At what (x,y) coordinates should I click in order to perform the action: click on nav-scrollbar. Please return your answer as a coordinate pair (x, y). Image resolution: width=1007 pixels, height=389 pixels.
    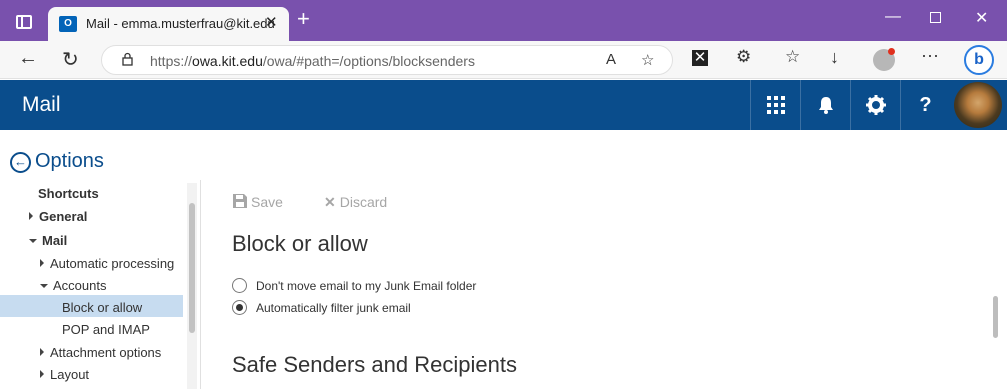
    Looking at the image, I should click on (192, 286).